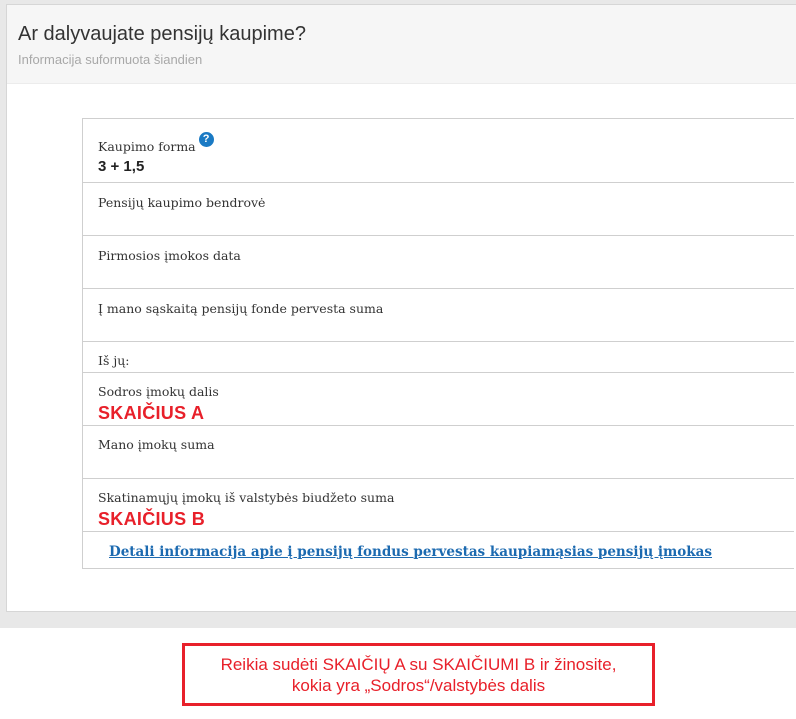  I want to click on panel-title: Ar dalyvaujate pensijų kaupime?, so click(162, 34).